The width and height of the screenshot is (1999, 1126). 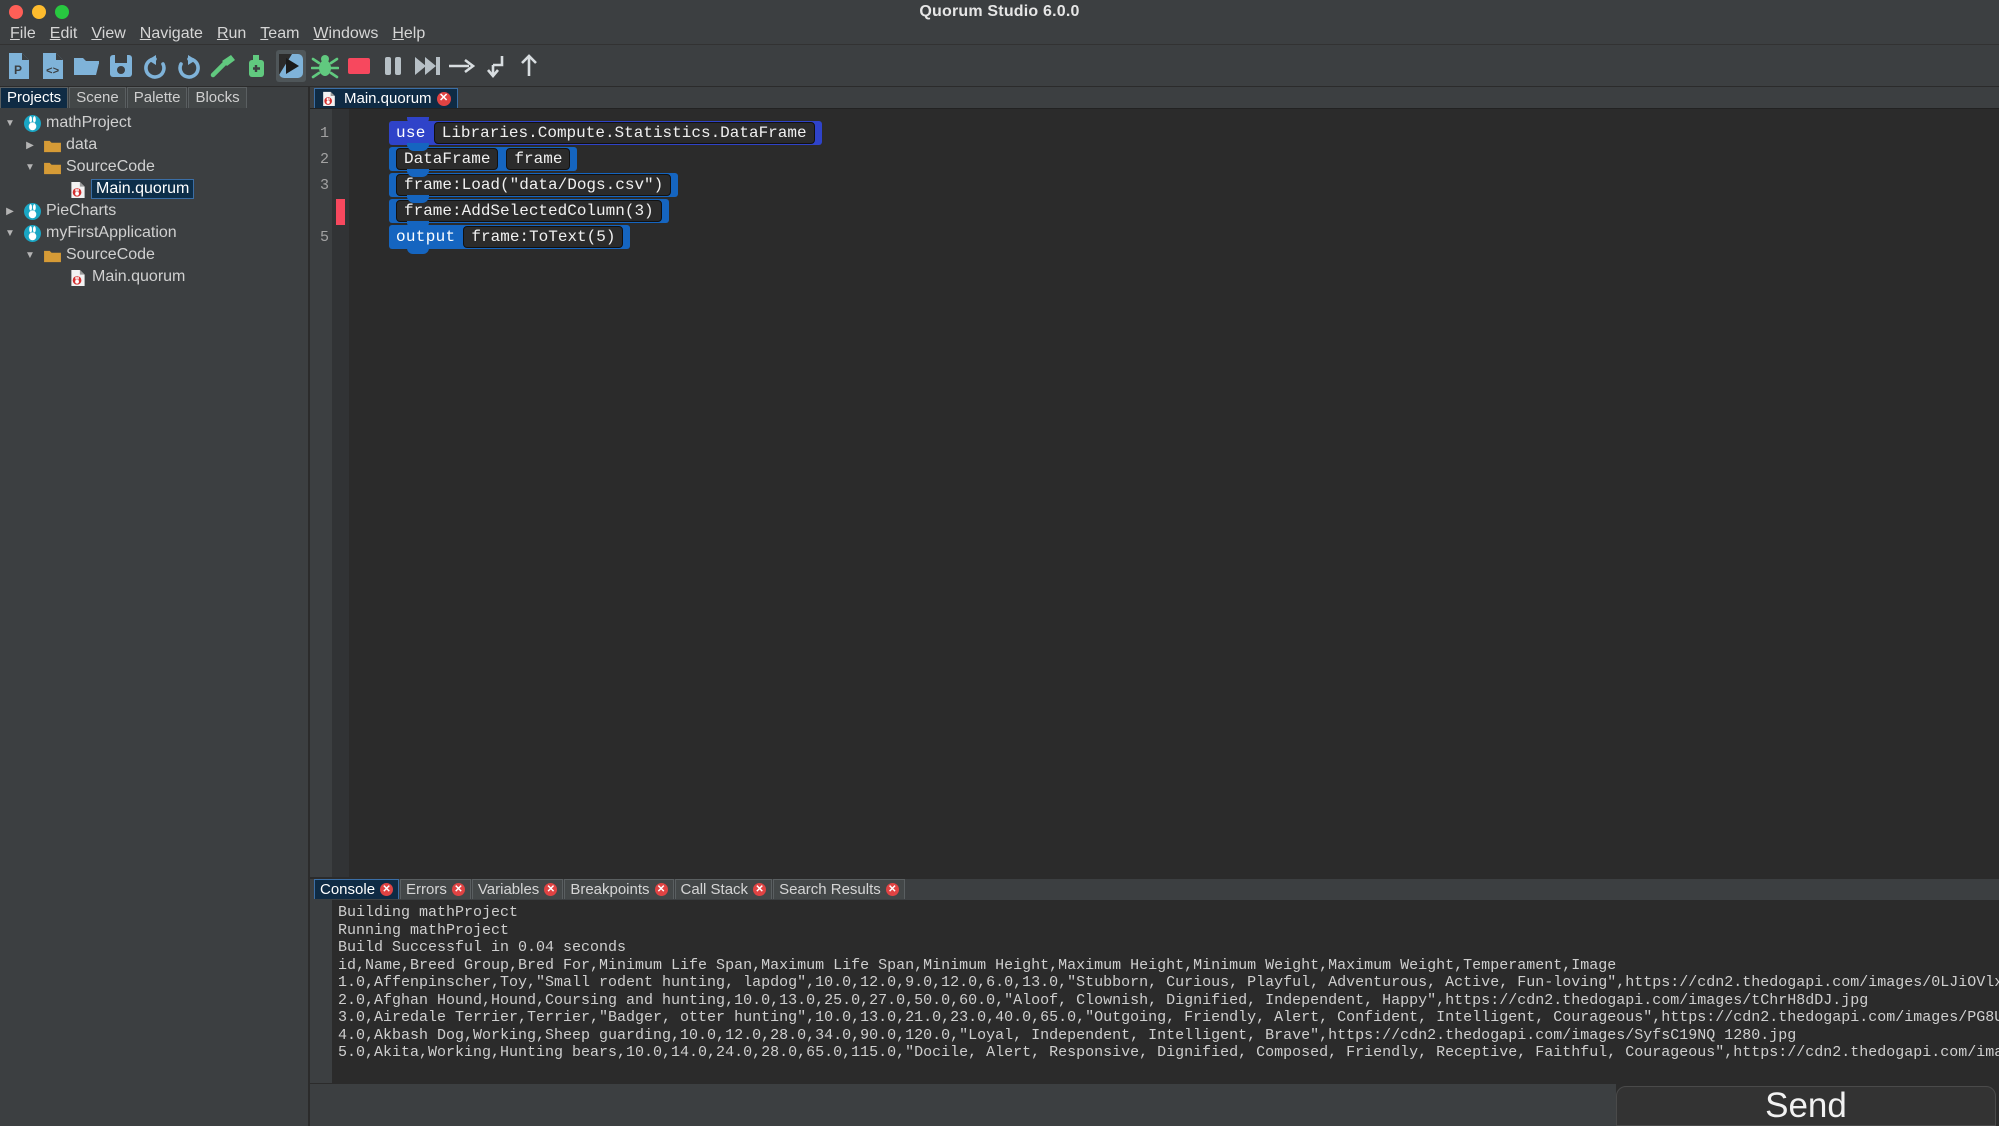 What do you see at coordinates (411, 133) in the screenshot?
I see `block-keyword: use` at bounding box center [411, 133].